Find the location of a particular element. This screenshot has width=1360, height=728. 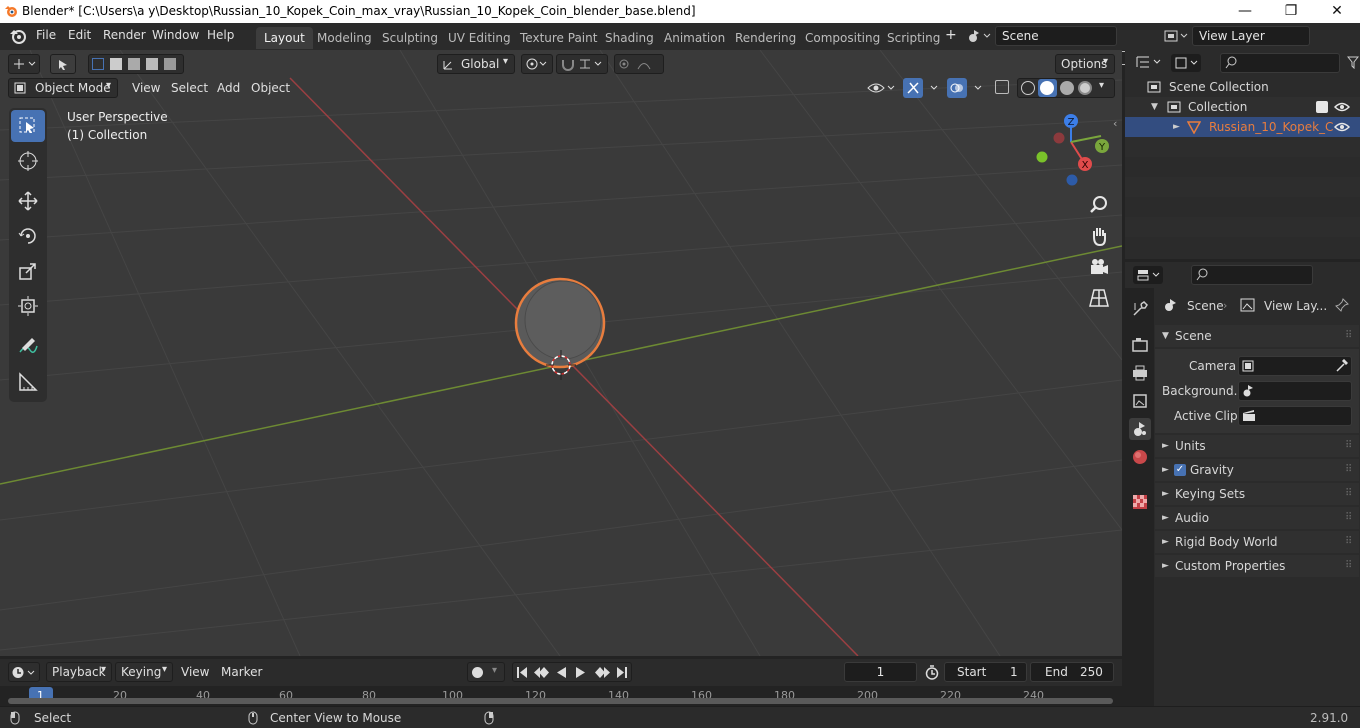

scene-name-field: Scene is located at coordinates (1056, 36).